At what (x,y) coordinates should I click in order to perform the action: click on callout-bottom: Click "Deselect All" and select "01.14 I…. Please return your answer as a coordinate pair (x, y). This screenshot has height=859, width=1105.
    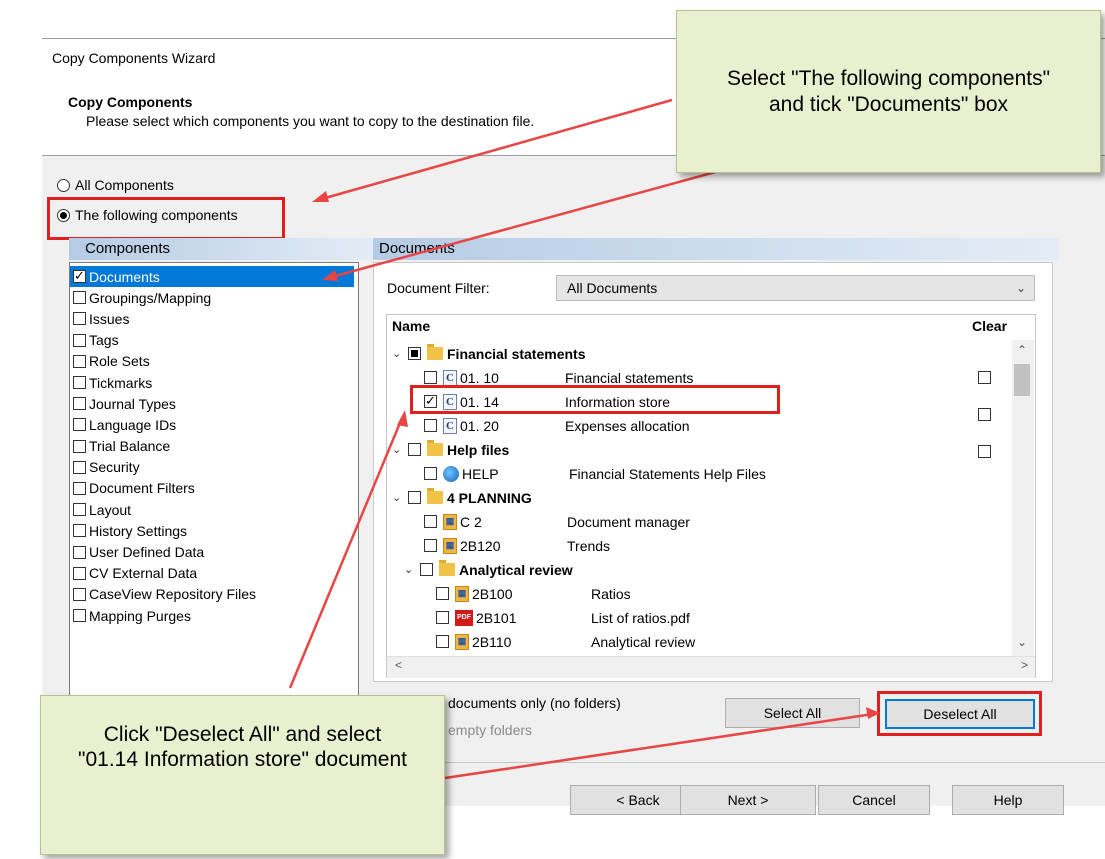
    Looking at the image, I should click on (242, 775).